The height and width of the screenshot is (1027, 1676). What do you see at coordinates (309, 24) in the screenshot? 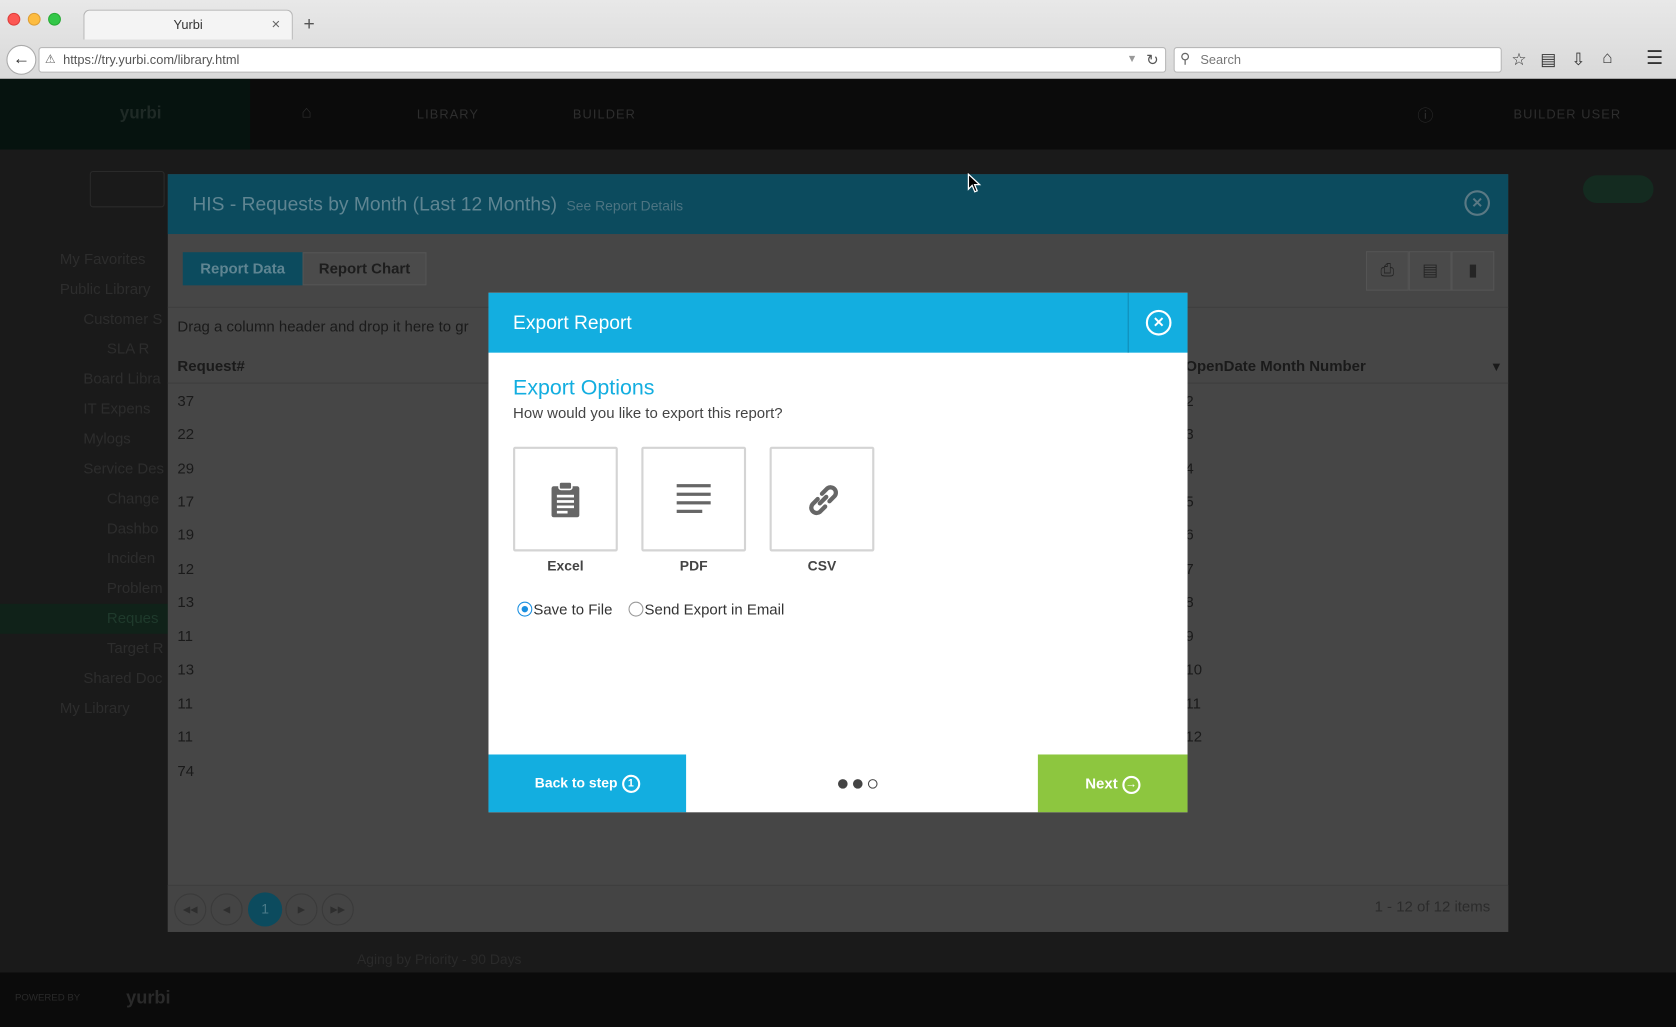
I see `new-tab-icon: +` at bounding box center [309, 24].